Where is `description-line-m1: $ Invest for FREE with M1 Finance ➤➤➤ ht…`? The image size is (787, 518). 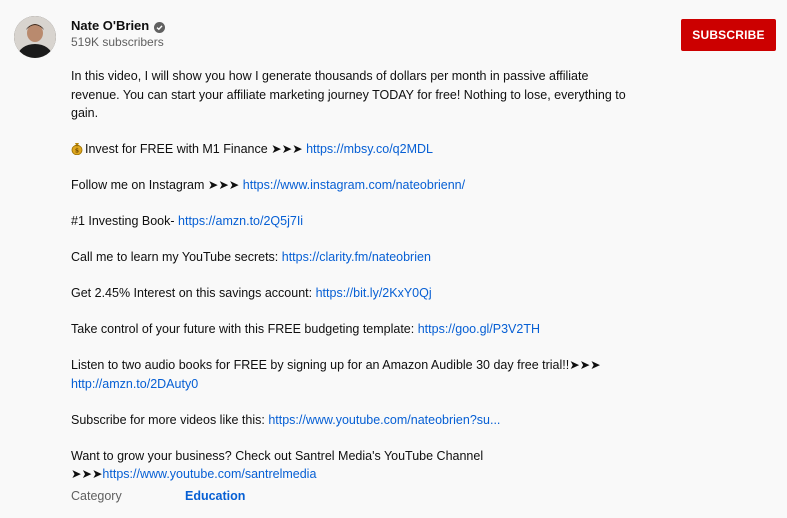 description-line-m1: $ Invest for FREE with M1 Finance ➤➤➤ ht… is located at coordinates (348, 149).